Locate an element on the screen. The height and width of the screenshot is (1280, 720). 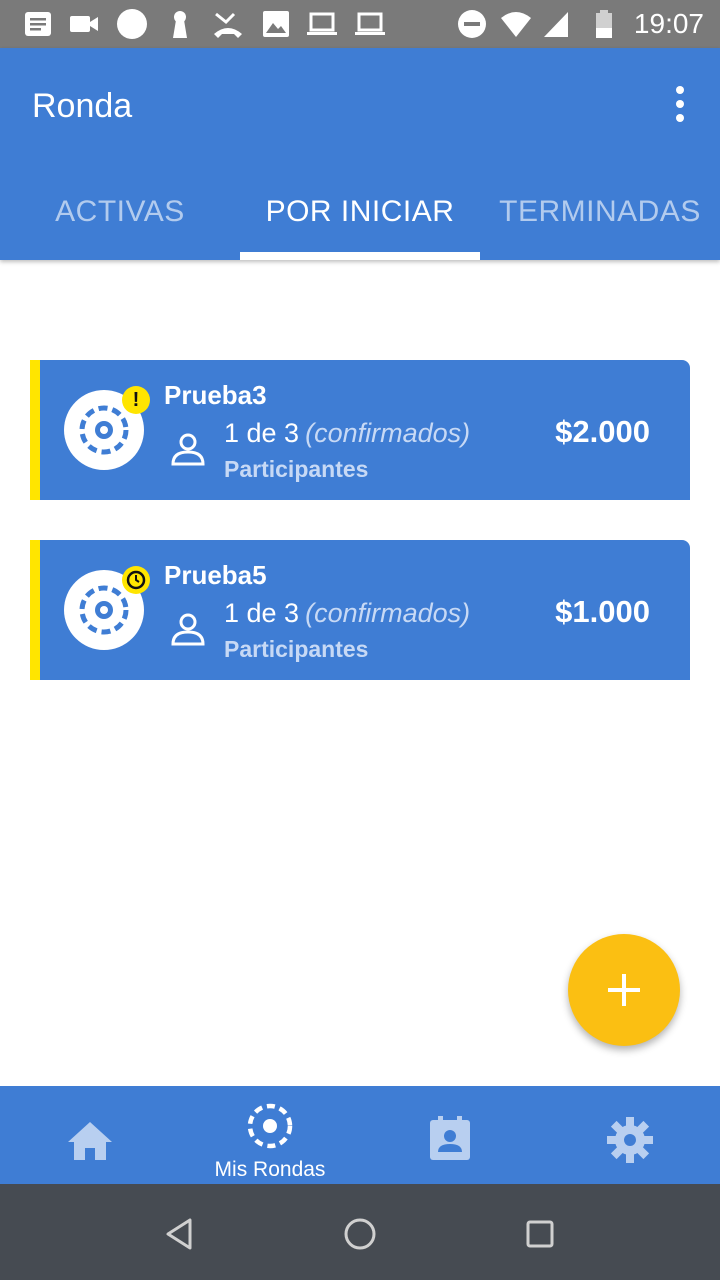
nav-contacts is located at coordinates (450, 1135).